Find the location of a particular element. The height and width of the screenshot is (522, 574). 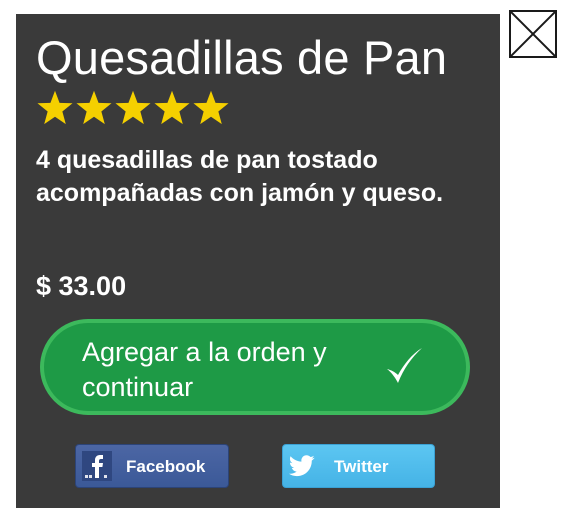

facebook-share-button: Facebook is located at coordinates (152, 466).